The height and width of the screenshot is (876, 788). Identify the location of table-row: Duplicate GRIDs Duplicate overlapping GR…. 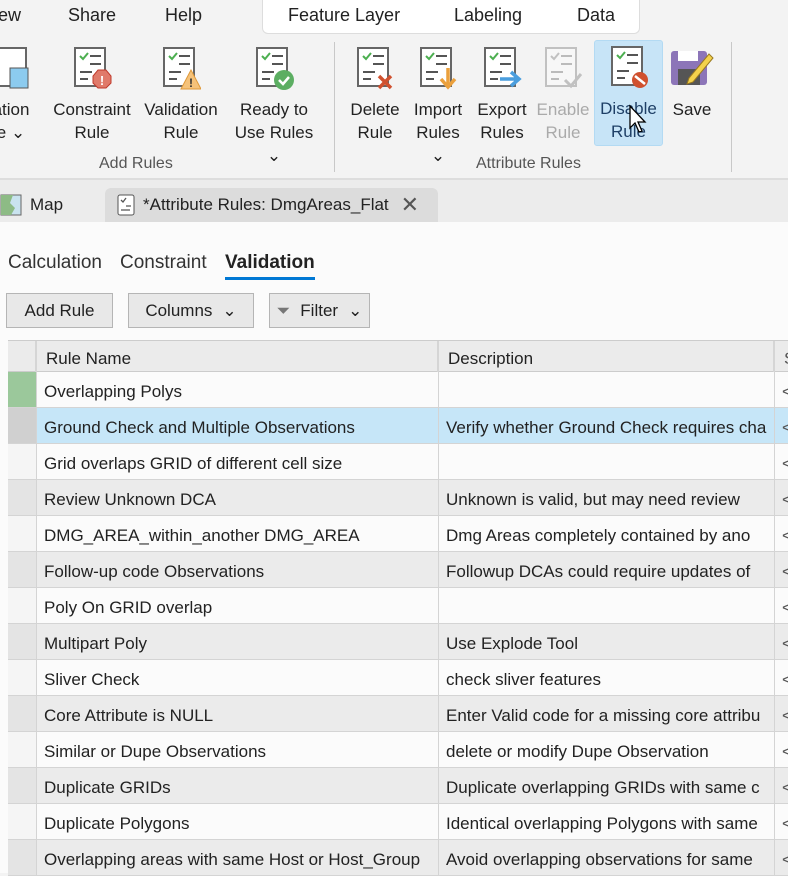
(398, 786).